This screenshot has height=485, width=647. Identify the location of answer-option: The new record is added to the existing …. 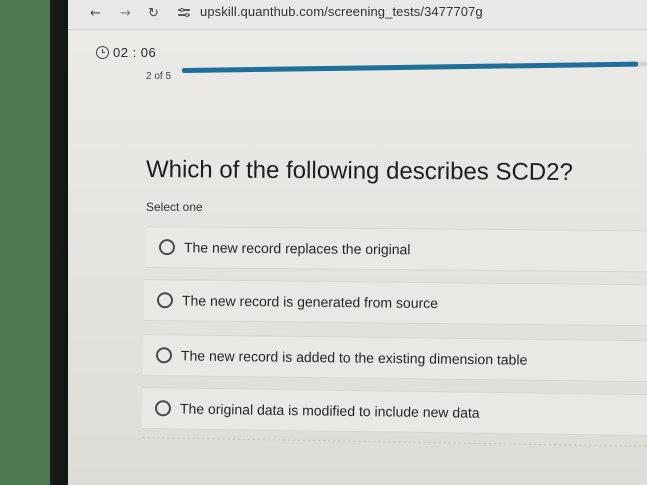
(394, 358).